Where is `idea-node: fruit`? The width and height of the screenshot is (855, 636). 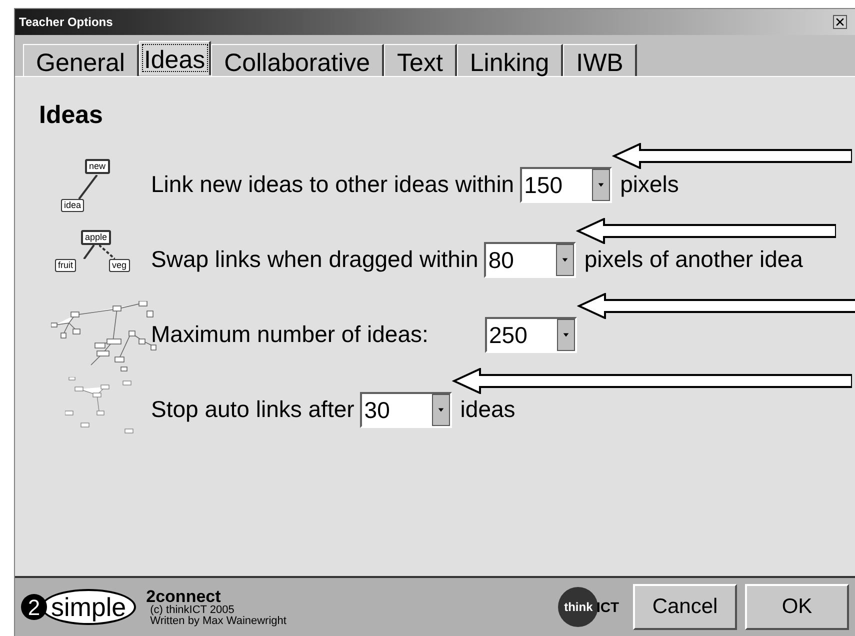 idea-node: fruit is located at coordinates (65, 265).